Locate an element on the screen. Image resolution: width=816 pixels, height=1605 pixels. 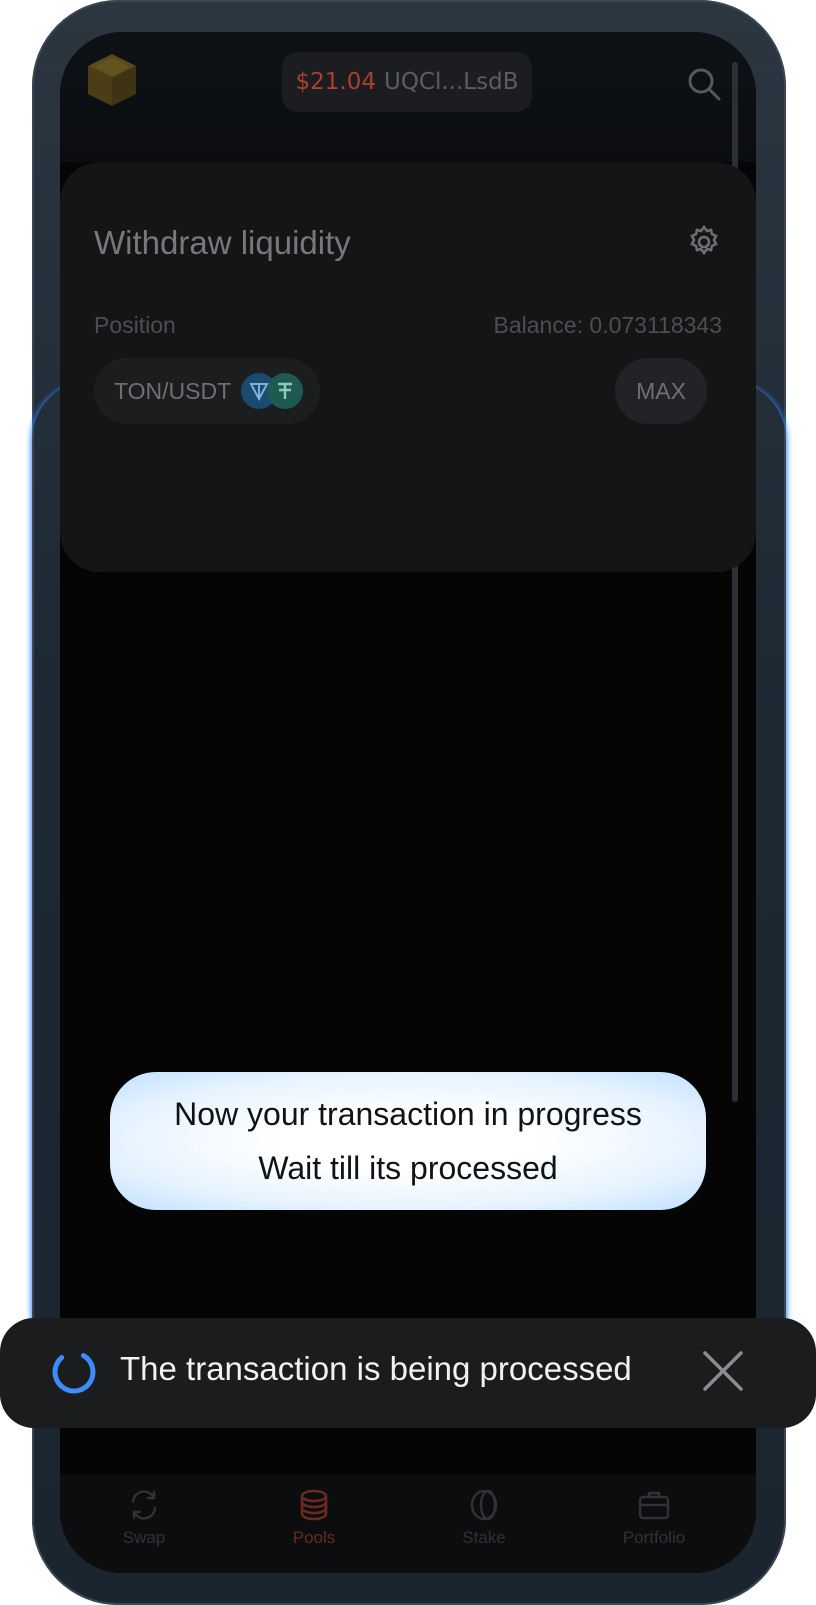
position-label: Position is located at coordinates (135, 325).